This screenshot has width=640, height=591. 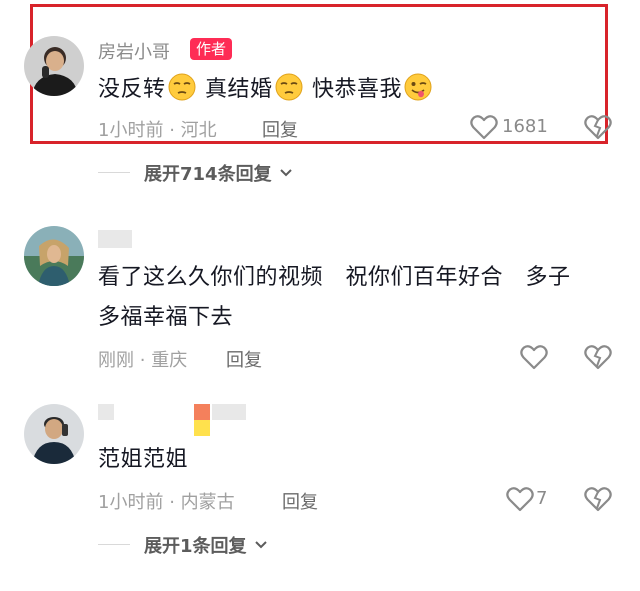 I want to click on author-badge: 作者, so click(x=211, y=49).